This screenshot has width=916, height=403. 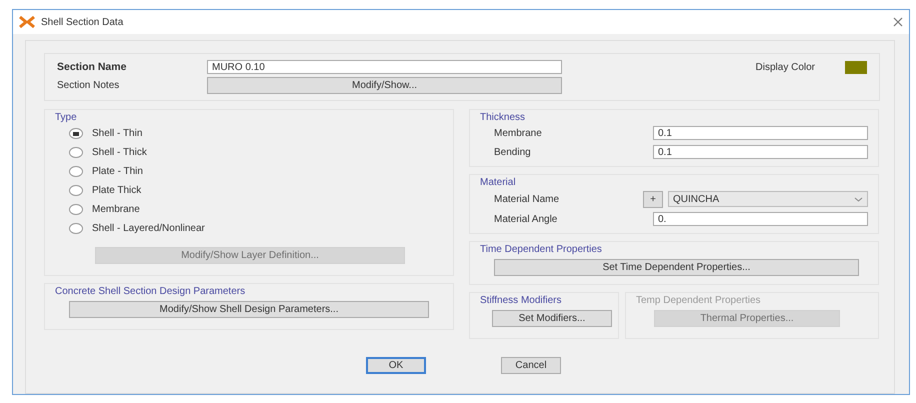 What do you see at coordinates (396, 365) in the screenshot?
I see `dialog-button: OK` at bounding box center [396, 365].